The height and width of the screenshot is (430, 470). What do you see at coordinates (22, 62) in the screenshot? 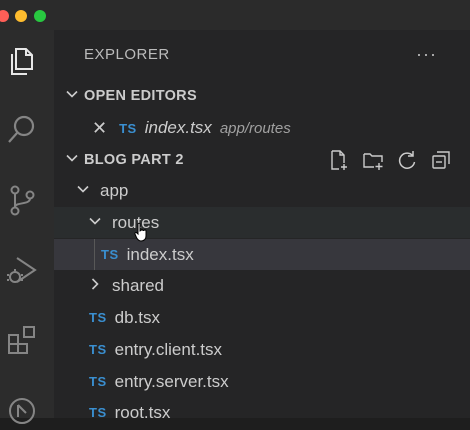
I see `files-icon` at bounding box center [22, 62].